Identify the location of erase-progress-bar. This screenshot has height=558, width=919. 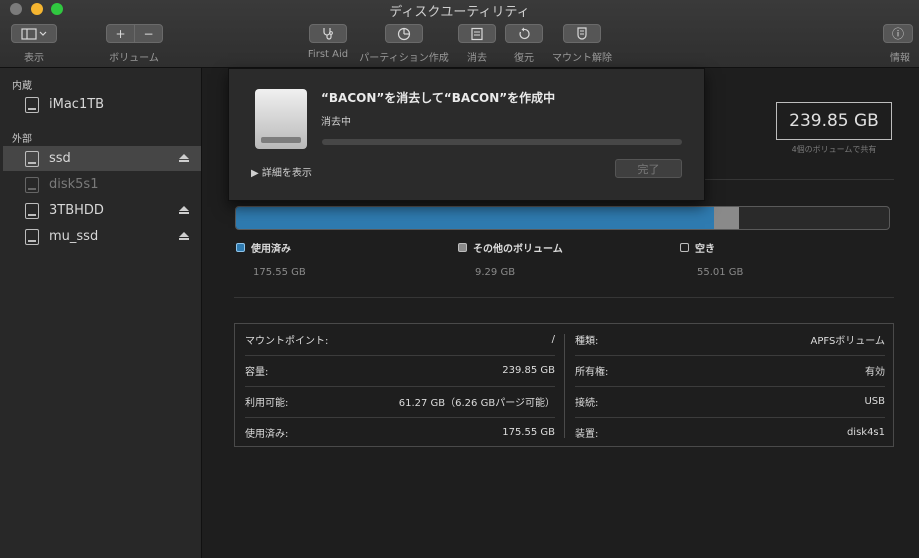
(502, 142).